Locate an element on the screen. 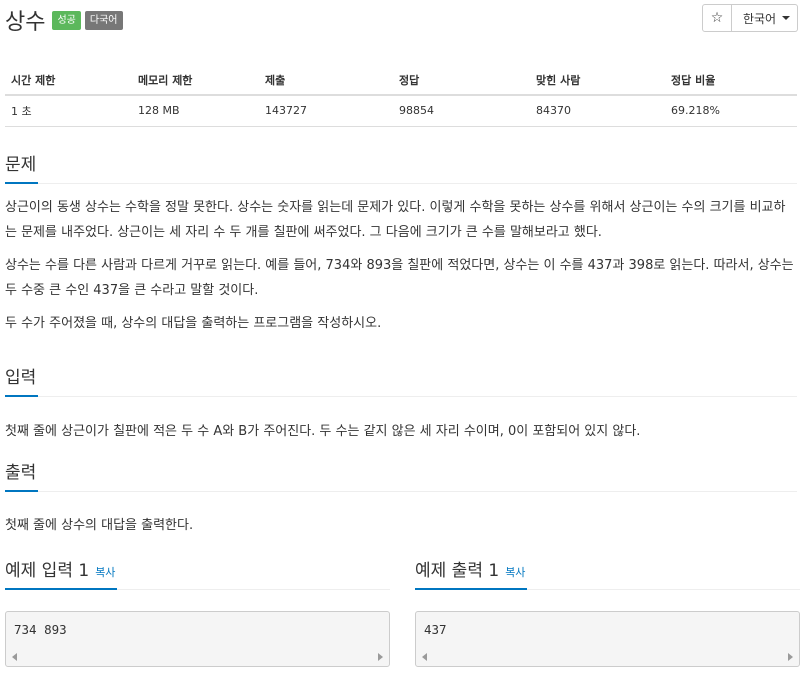 This screenshot has width=800, height=674. info-value-row: 1 초 128 MB 143727 98854 84370 69.218% is located at coordinates (401, 111).